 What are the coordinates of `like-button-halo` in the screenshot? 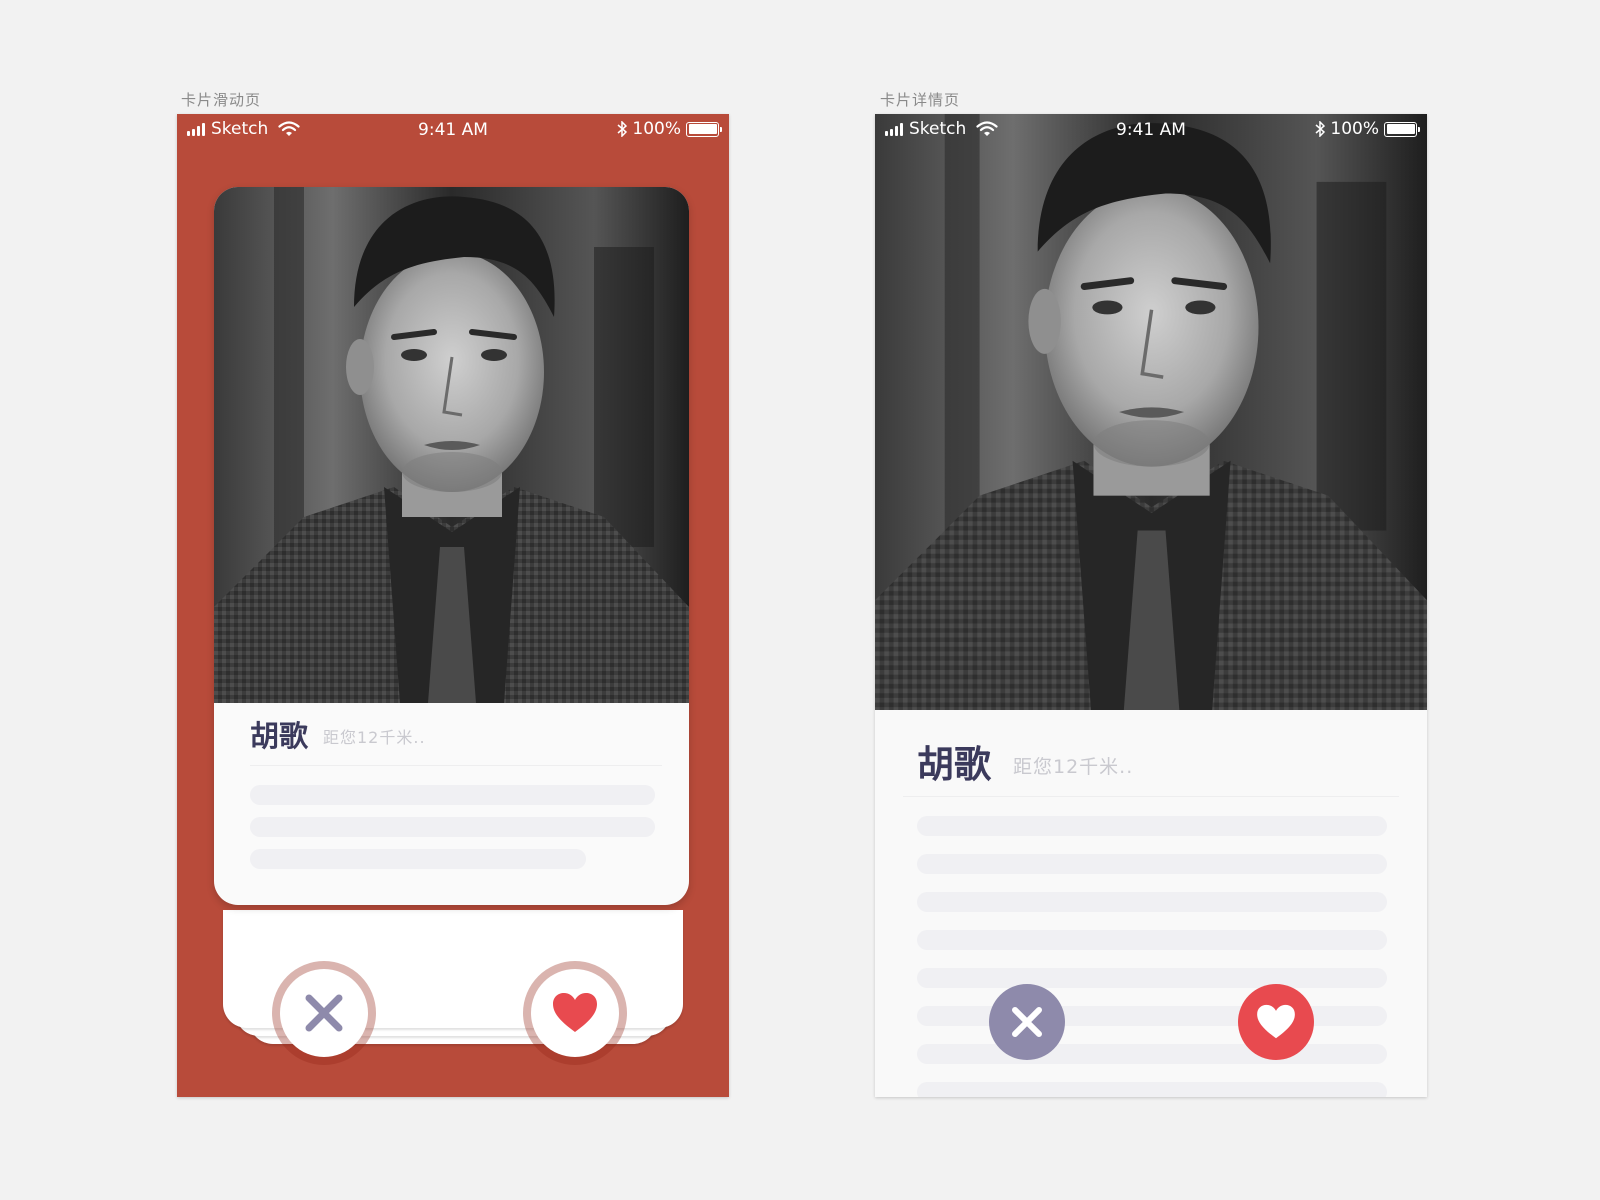 It's located at (575, 1013).